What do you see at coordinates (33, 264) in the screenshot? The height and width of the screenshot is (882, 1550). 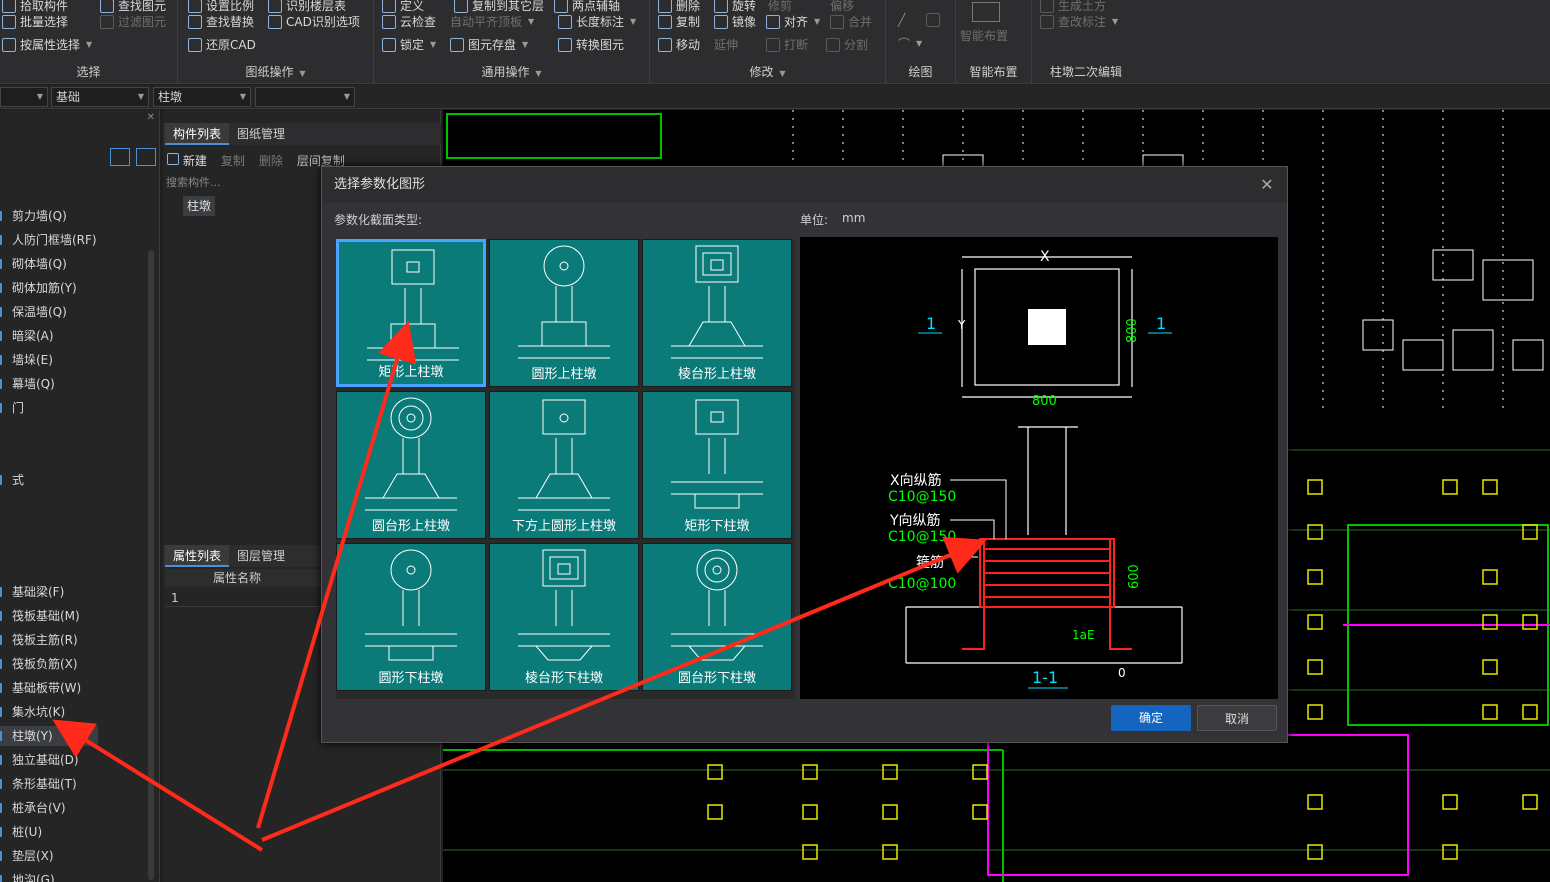 I see `tree-item: 砌体墙(Q)` at bounding box center [33, 264].